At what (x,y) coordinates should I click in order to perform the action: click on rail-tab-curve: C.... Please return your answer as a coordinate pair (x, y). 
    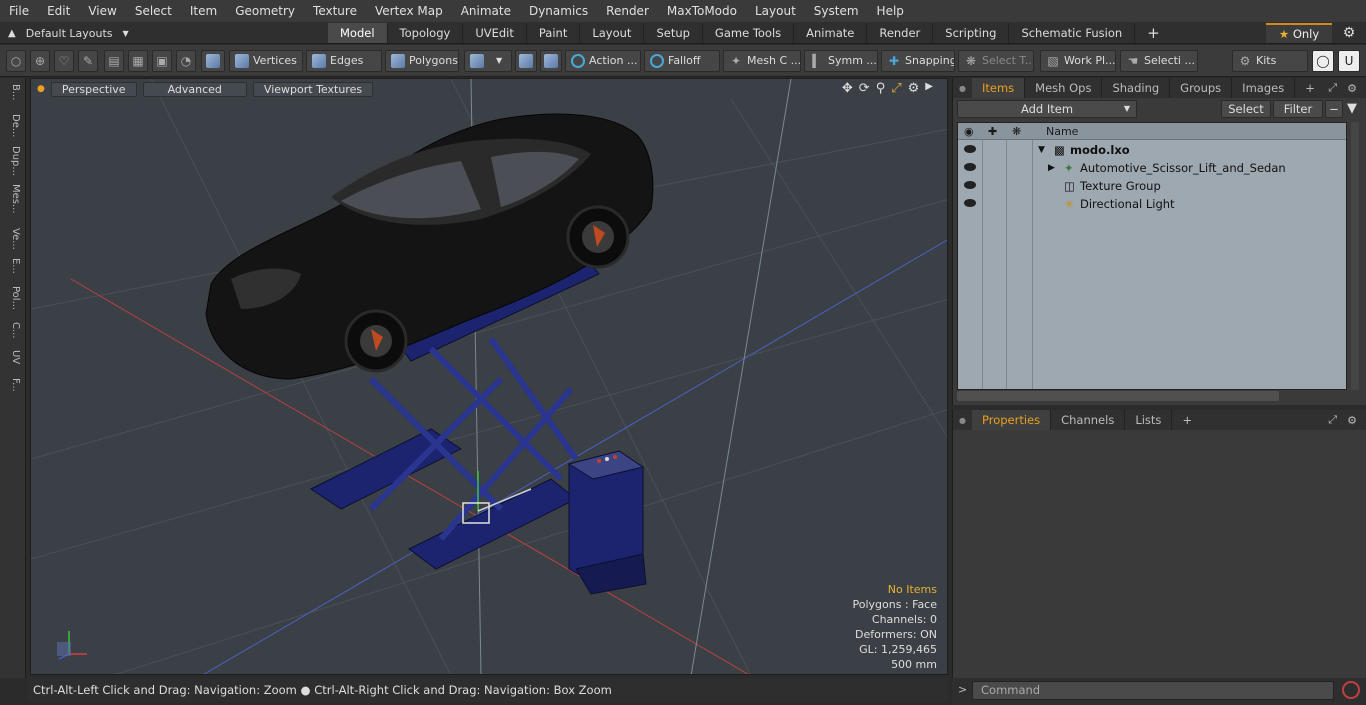
    Looking at the image, I should click on (12, 330).